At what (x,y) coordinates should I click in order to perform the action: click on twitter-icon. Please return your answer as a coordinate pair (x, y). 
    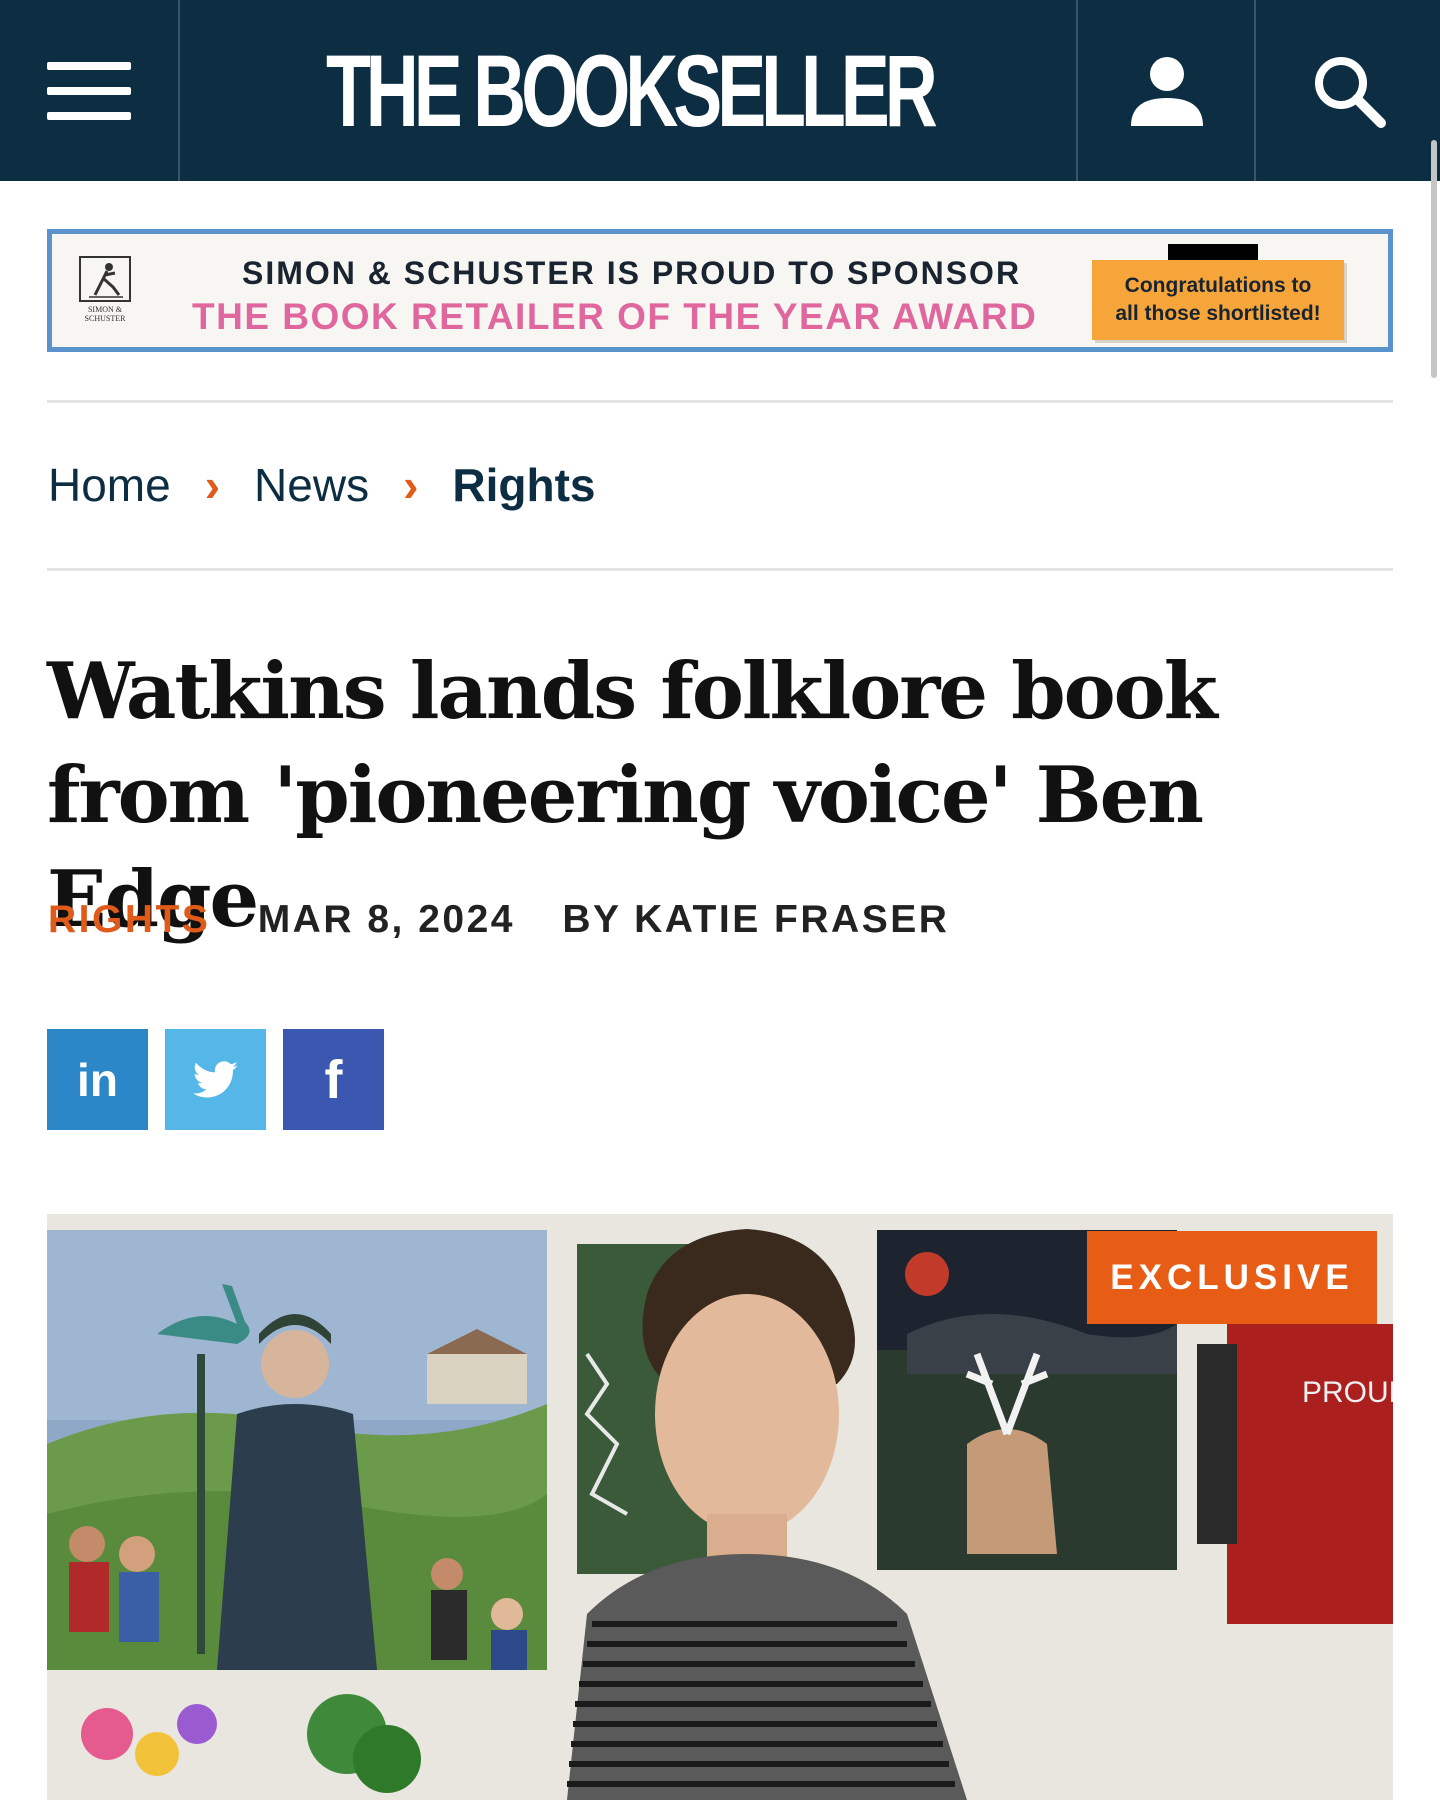
    Looking at the image, I should click on (215, 1078).